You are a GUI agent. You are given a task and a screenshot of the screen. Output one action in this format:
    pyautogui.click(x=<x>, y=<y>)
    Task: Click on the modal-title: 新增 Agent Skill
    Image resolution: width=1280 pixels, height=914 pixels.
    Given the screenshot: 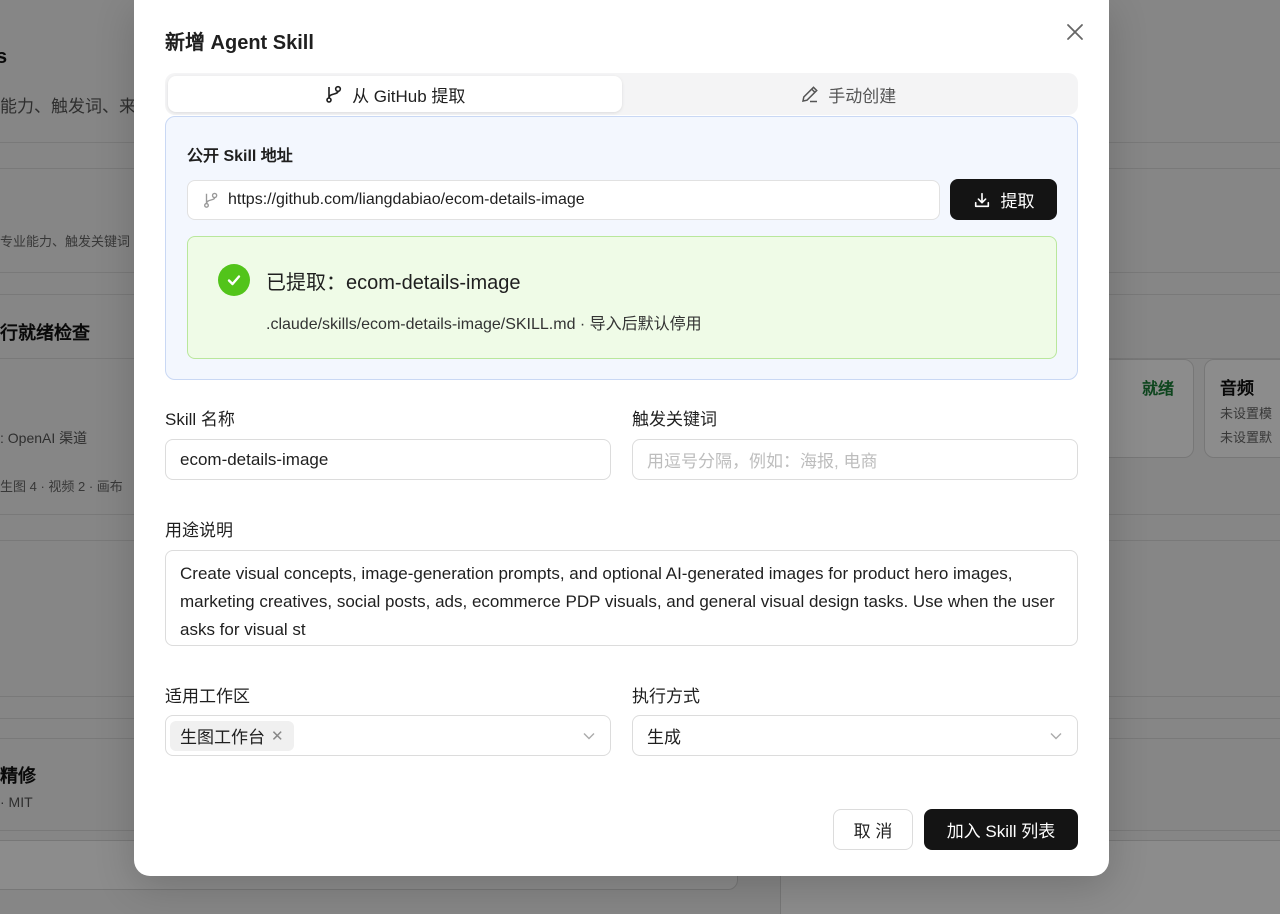 What is the action you would take?
    pyautogui.click(x=239, y=43)
    